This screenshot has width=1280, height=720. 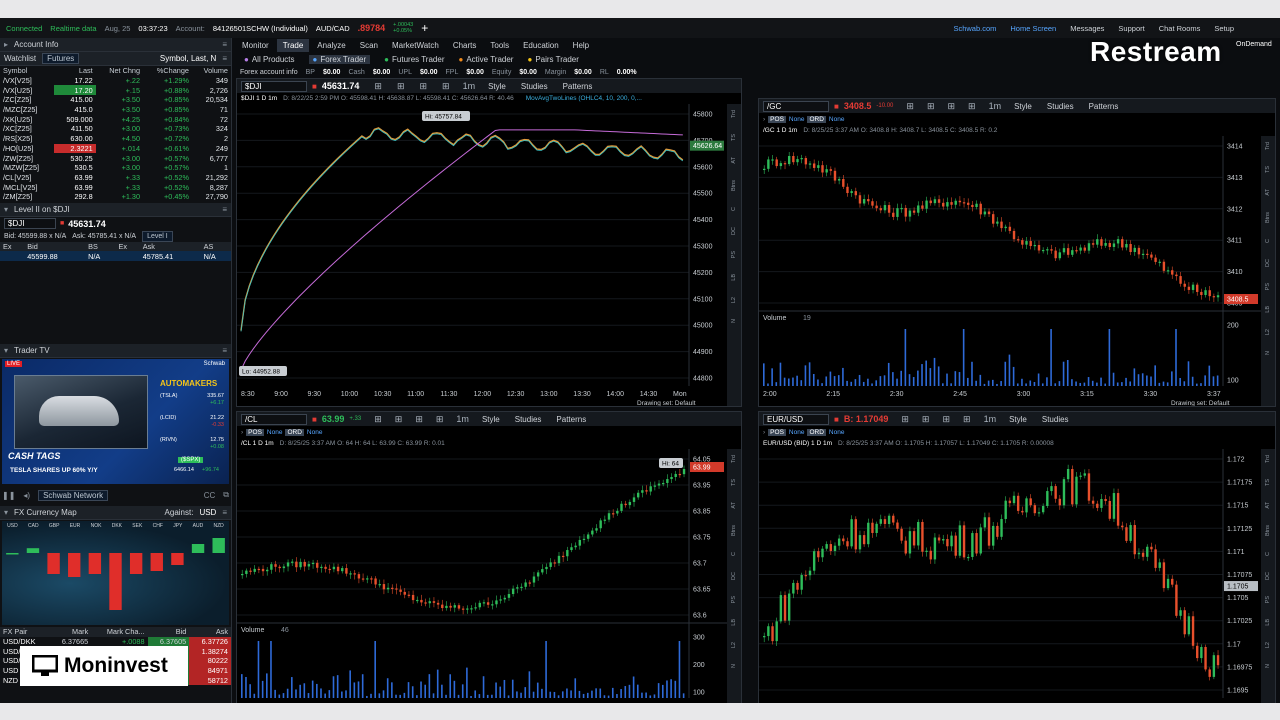 What do you see at coordinates (115, 45) in the screenshot?
I see `account-info-header: ▸ Account Info ≡` at bounding box center [115, 45].